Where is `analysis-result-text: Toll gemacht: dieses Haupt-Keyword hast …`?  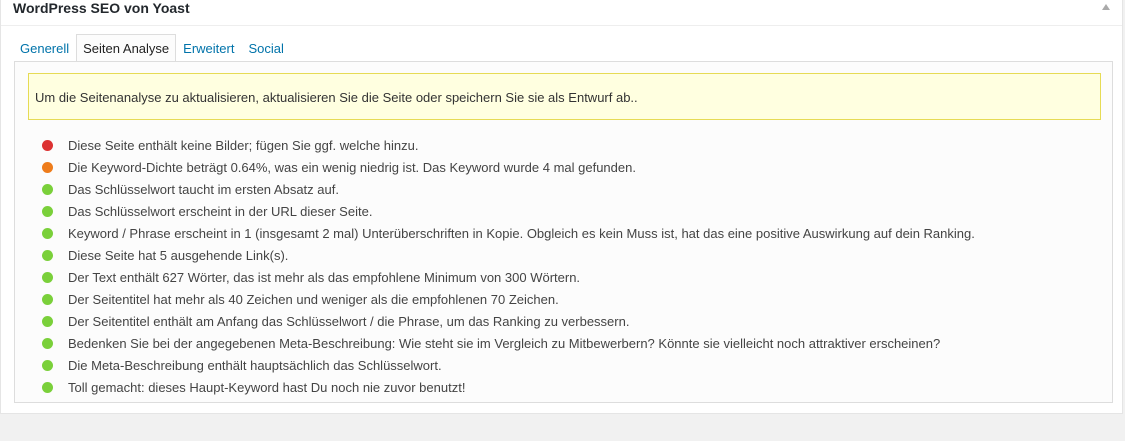
analysis-result-text: Toll gemacht: dieses Haupt-Keyword hast … is located at coordinates (267, 387).